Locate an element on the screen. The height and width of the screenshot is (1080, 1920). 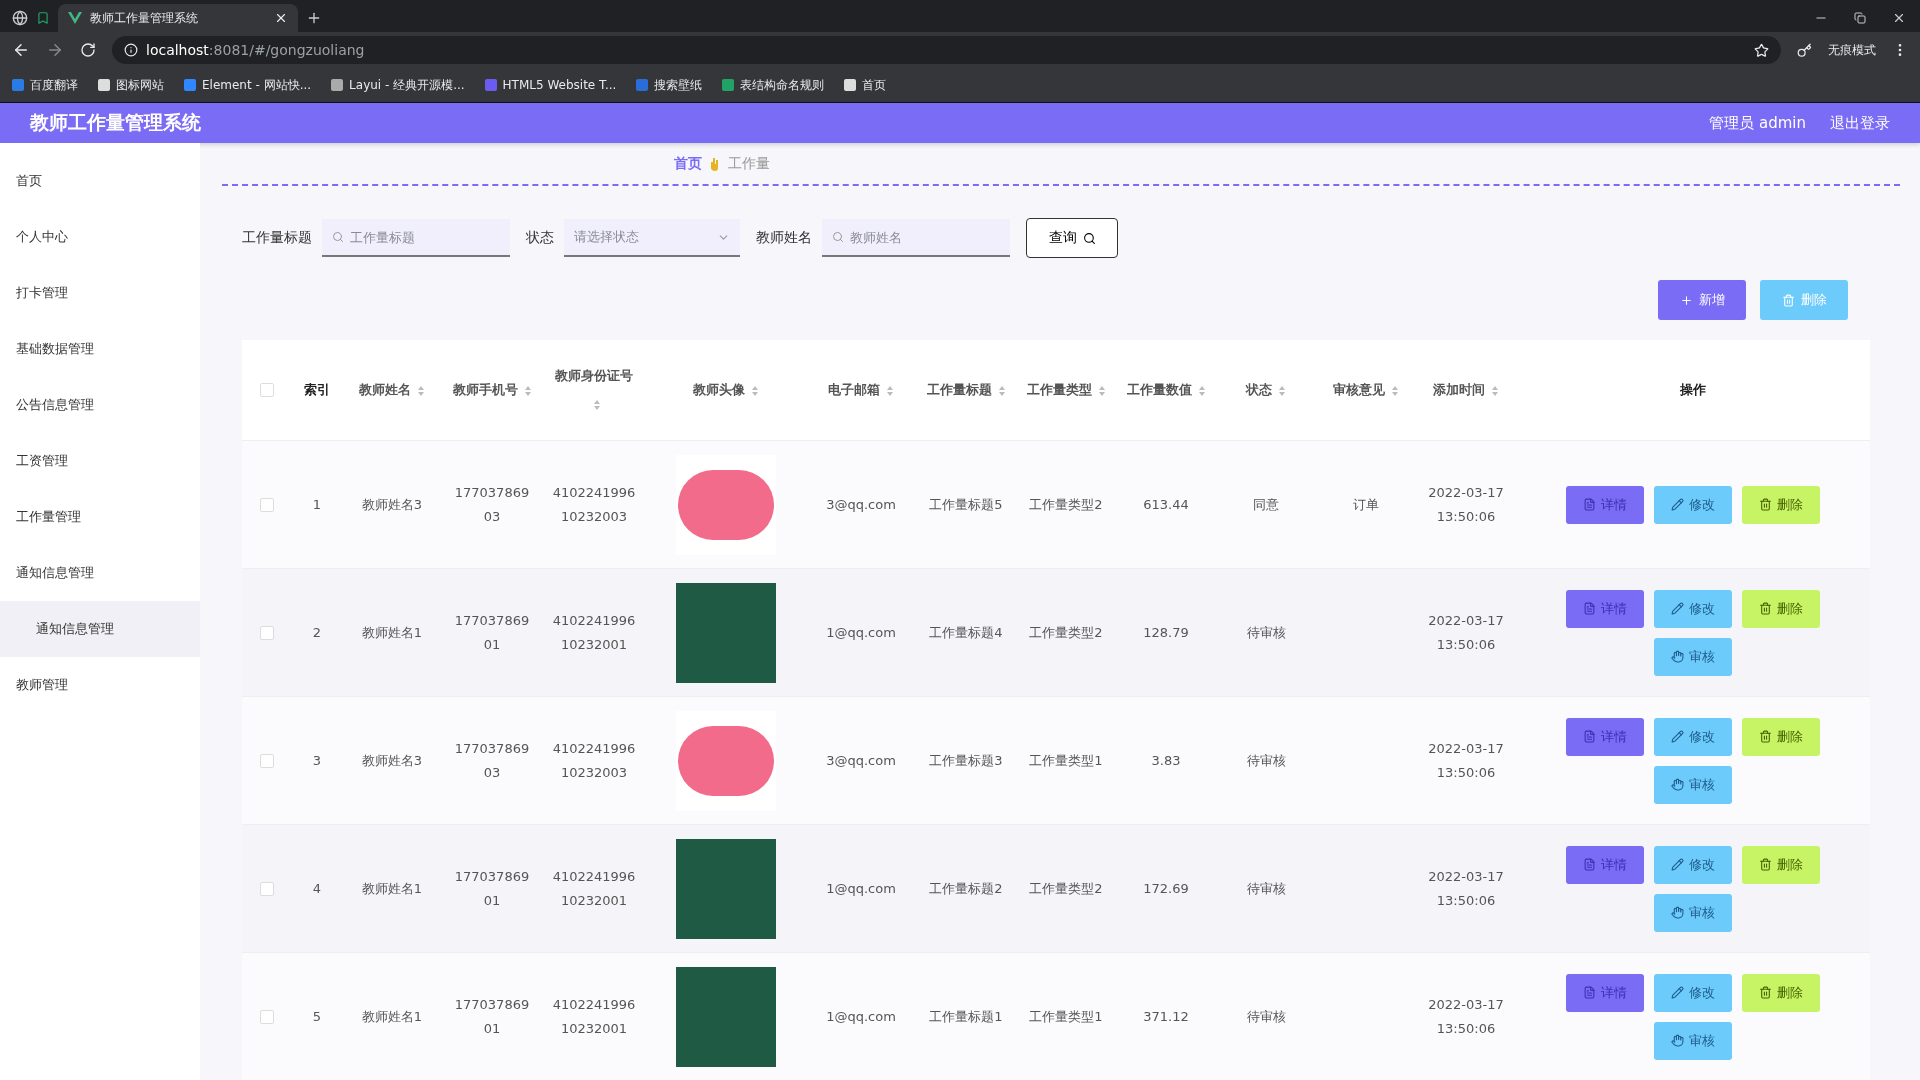
trash-icon is located at coordinates (1765, 864).